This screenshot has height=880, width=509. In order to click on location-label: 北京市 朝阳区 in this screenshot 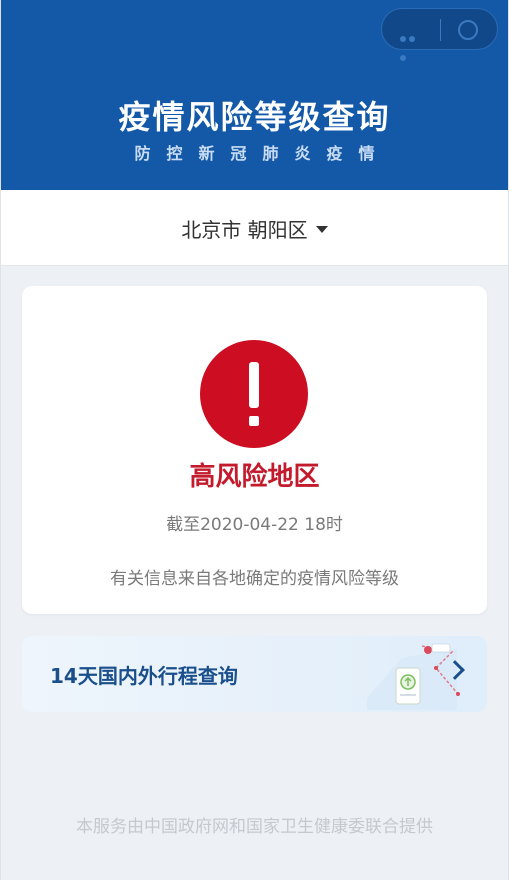, I will do `click(244, 230)`.